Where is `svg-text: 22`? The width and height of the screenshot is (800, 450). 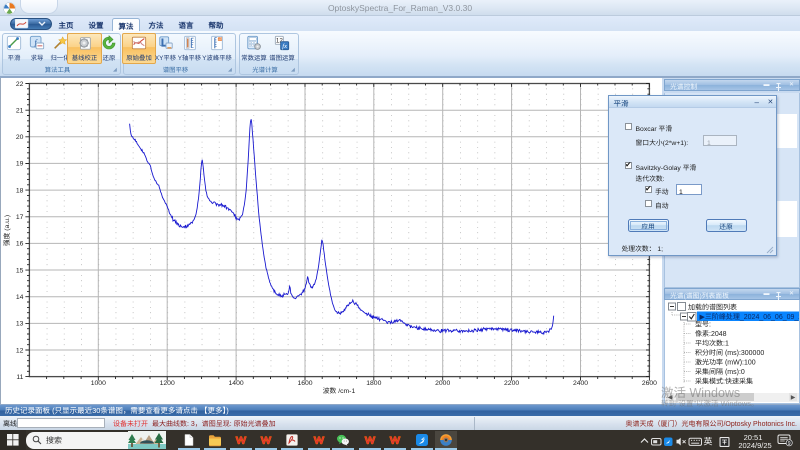 svg-text: 22 is located at coordinates (20, 83).